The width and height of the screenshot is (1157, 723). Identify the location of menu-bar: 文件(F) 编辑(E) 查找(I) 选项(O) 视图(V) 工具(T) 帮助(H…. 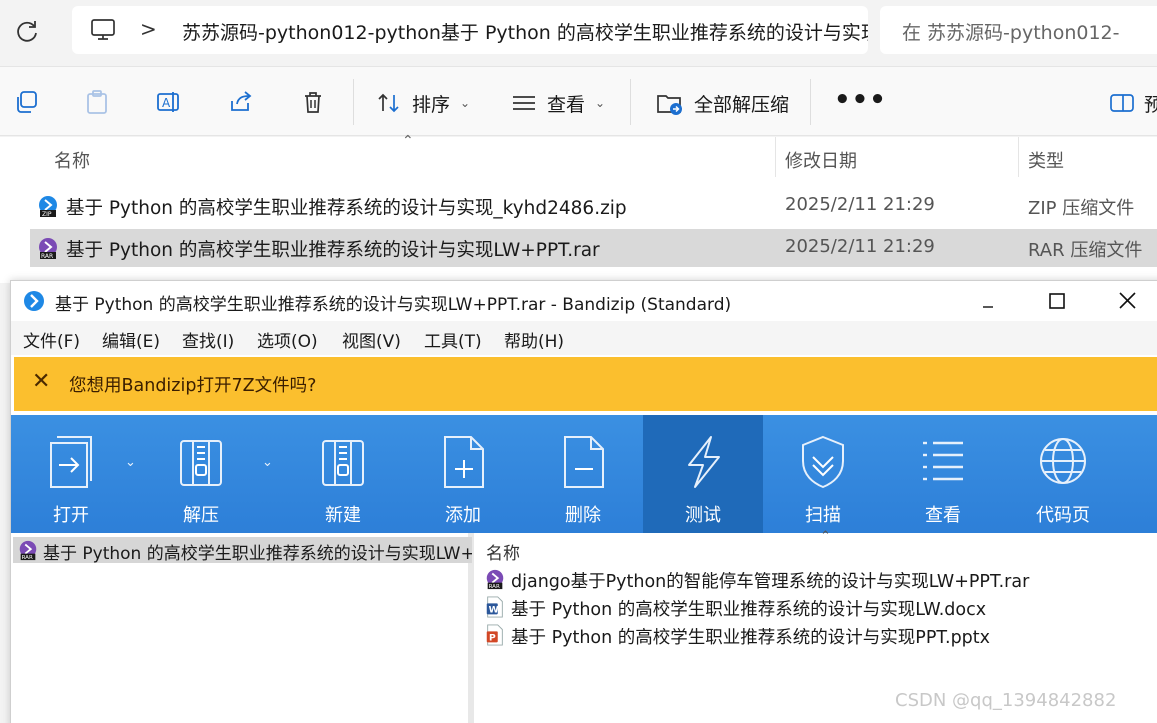
(584, 338).